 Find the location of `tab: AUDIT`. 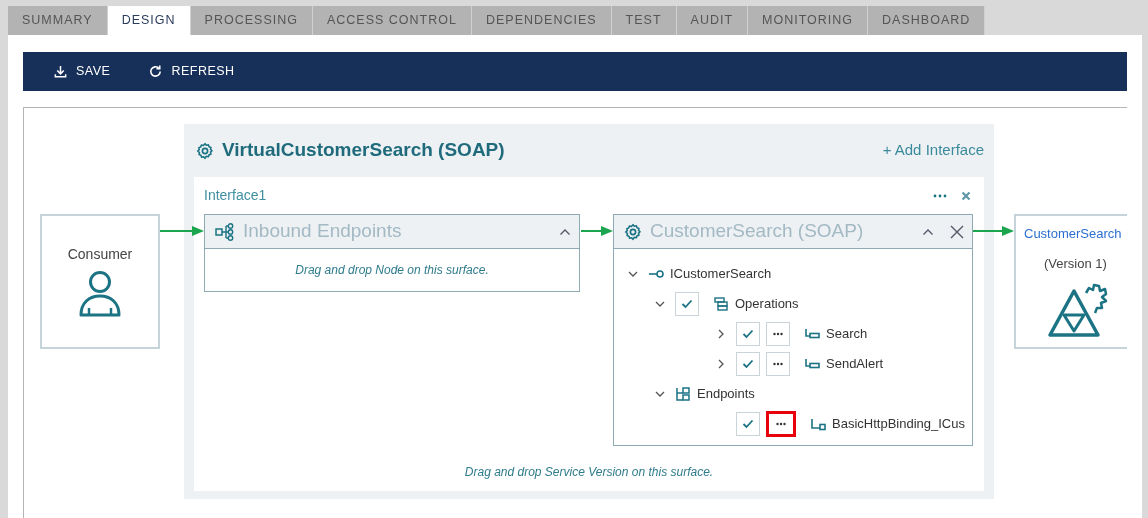

tab: AUDIT is located at coordinates (712, 20).